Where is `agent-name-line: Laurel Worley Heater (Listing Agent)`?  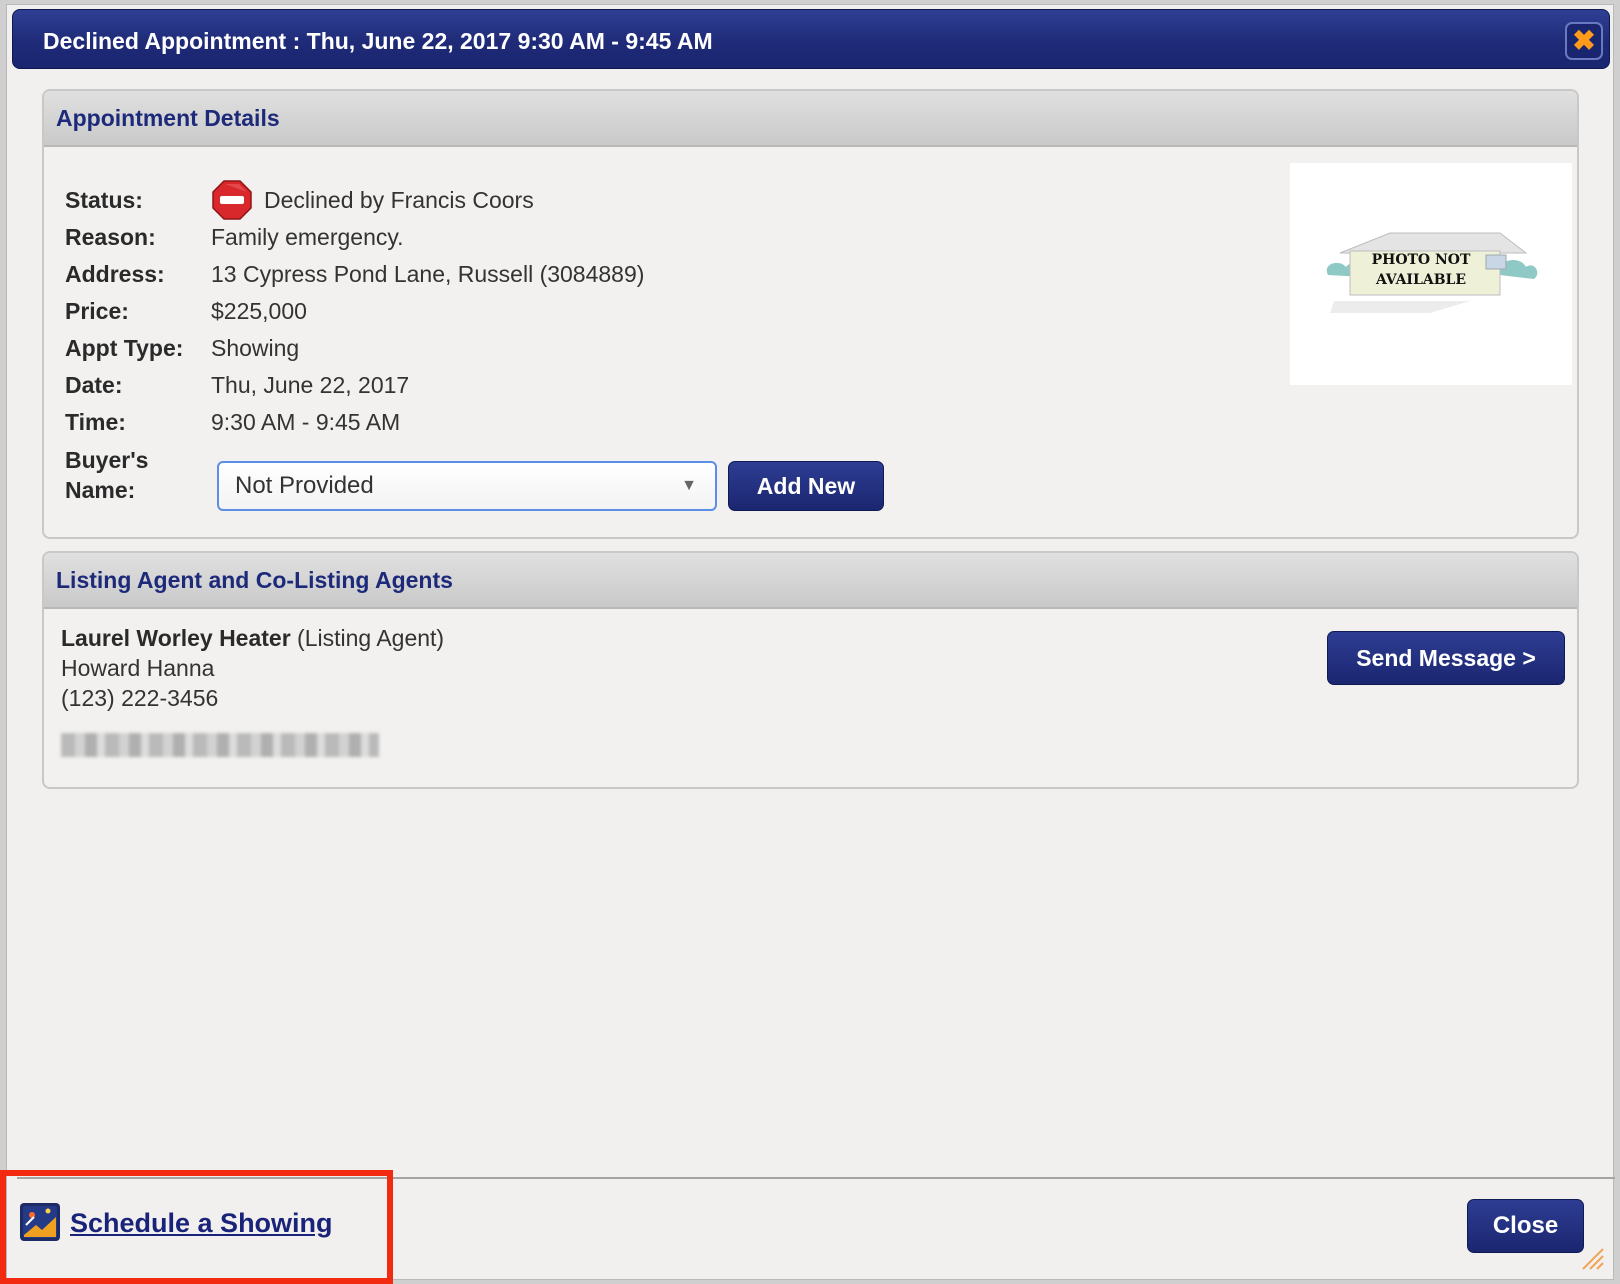
agent-name-line: Laurel Worley Heater (Listing Agent) is located at coordinates (252, 638).